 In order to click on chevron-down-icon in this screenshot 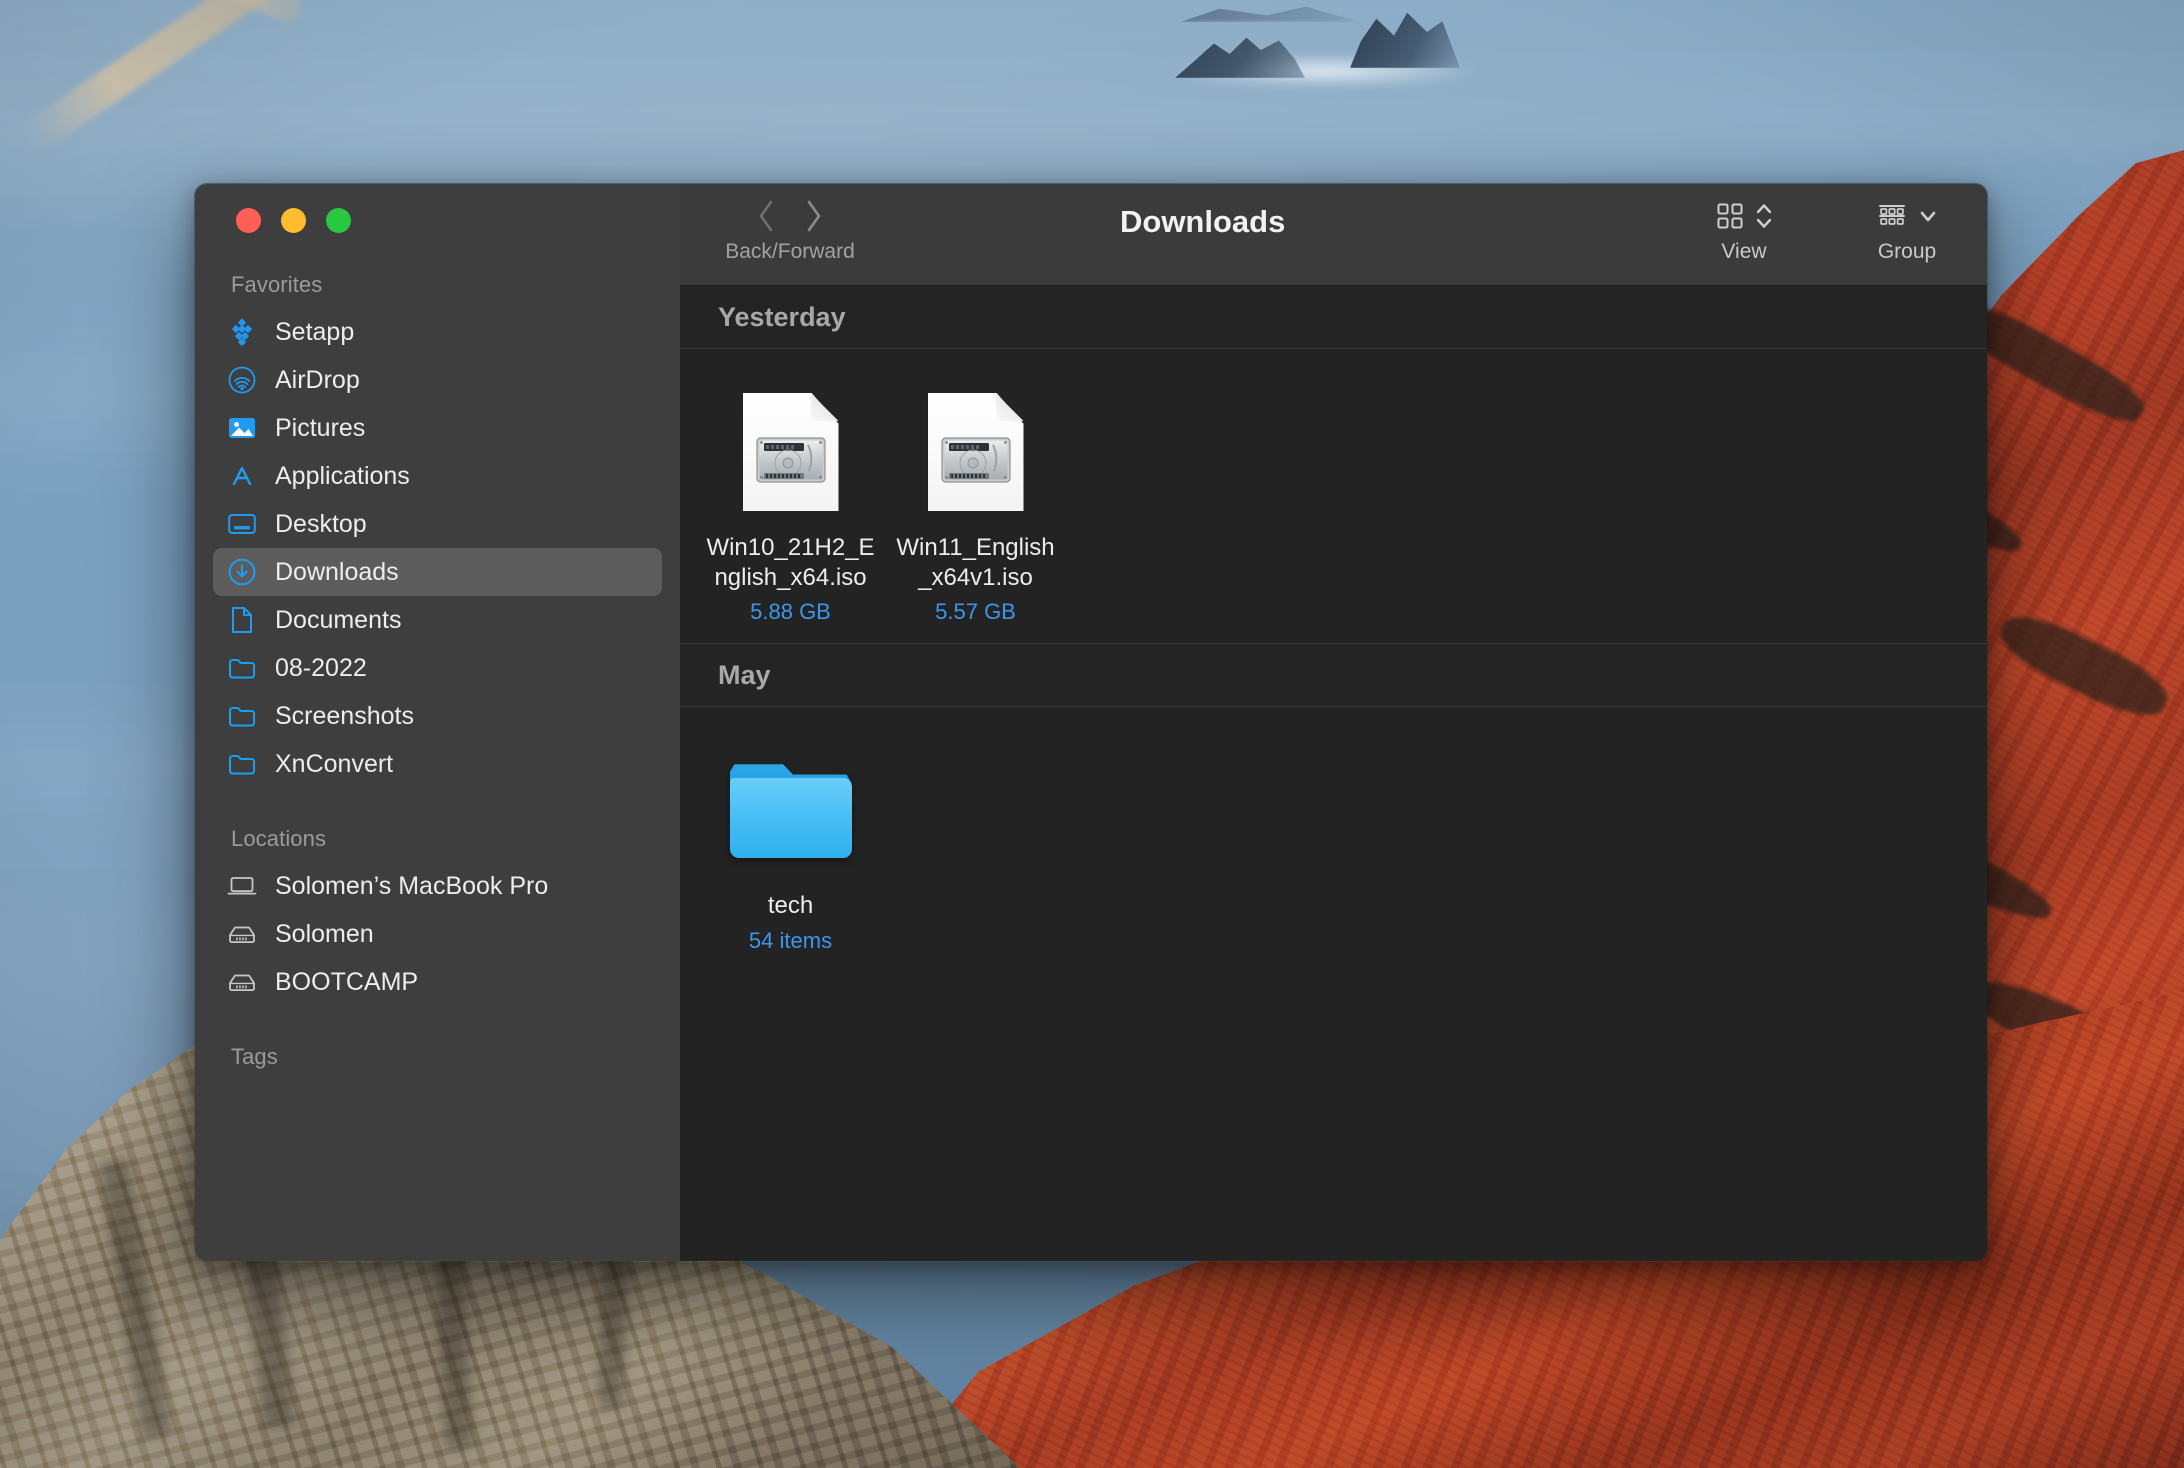, I will do `click(1928, 218)`.